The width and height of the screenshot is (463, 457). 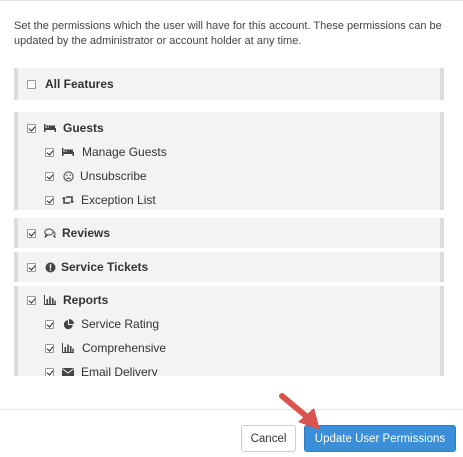 I want to click on group-all-features: All Features, so click(x=229, y=84).